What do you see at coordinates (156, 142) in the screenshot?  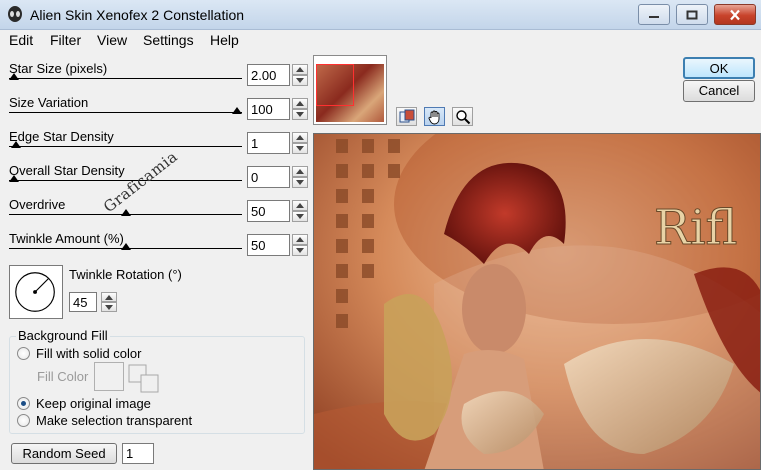 I see `slider-row: Edge Star Density 1` at bounding box center [156, 142].